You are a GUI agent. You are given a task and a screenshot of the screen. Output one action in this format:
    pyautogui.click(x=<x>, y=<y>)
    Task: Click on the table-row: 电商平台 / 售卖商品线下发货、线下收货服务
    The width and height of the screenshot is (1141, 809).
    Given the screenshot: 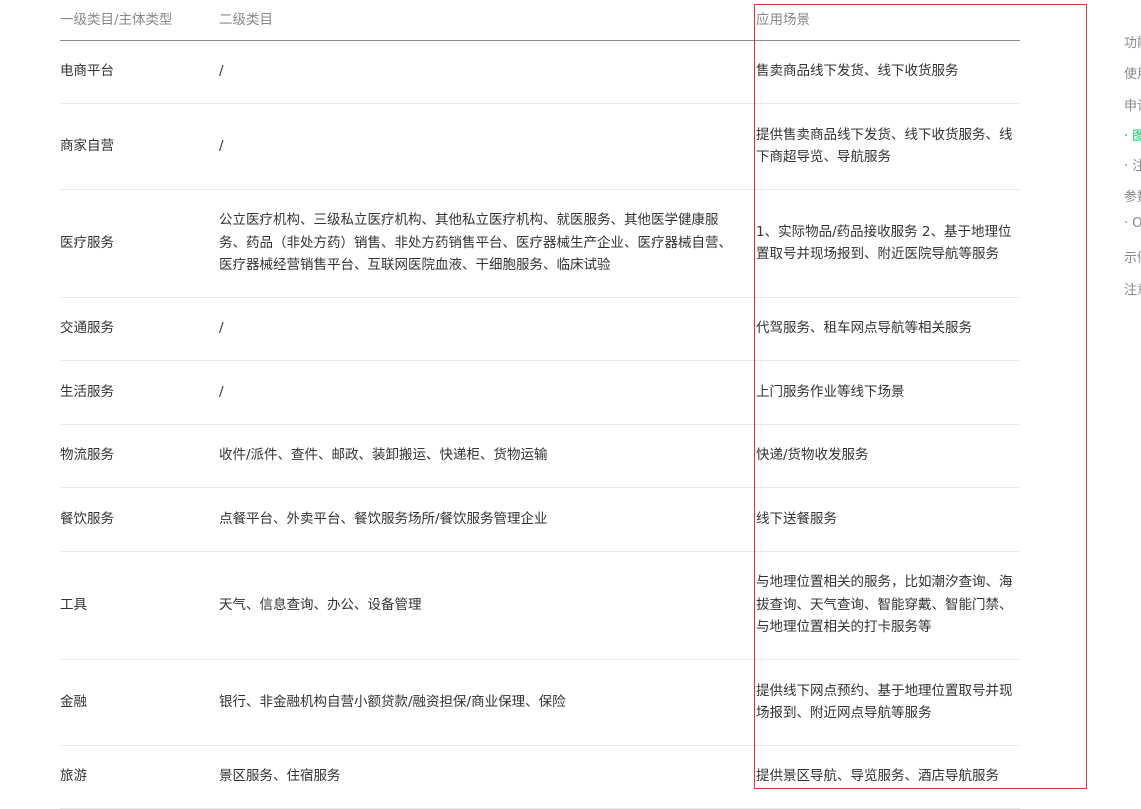 What is the action you would take?
    pyautogui.click(x=540, y=72)
    